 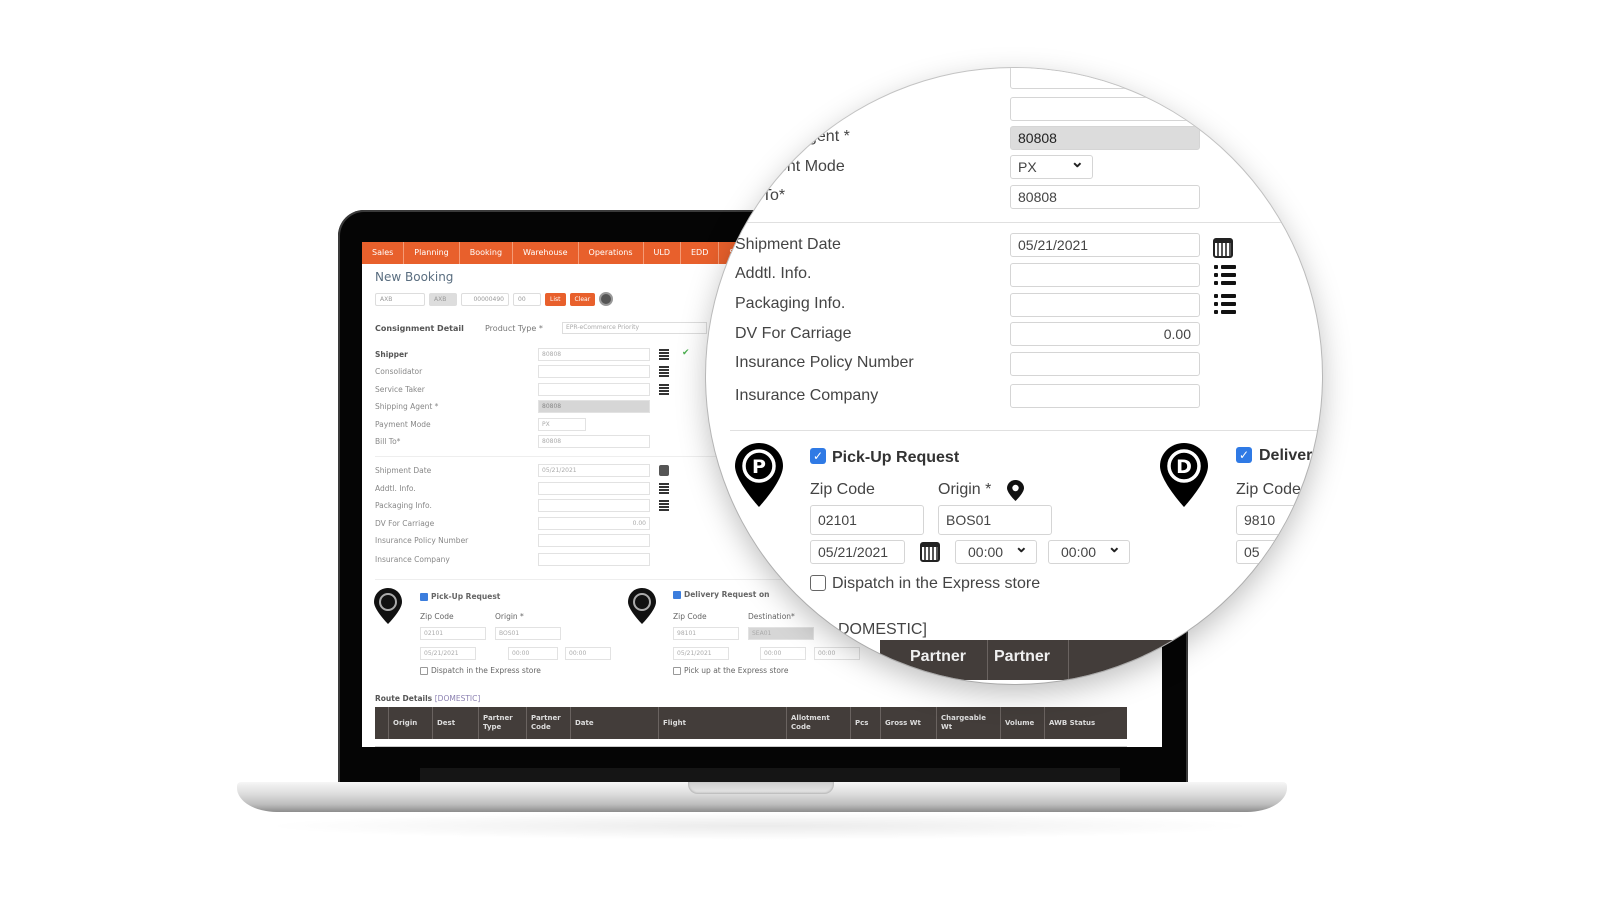 I want to click on delivery-zip-input-zoom: 9810, so click(x=1279, y=520).